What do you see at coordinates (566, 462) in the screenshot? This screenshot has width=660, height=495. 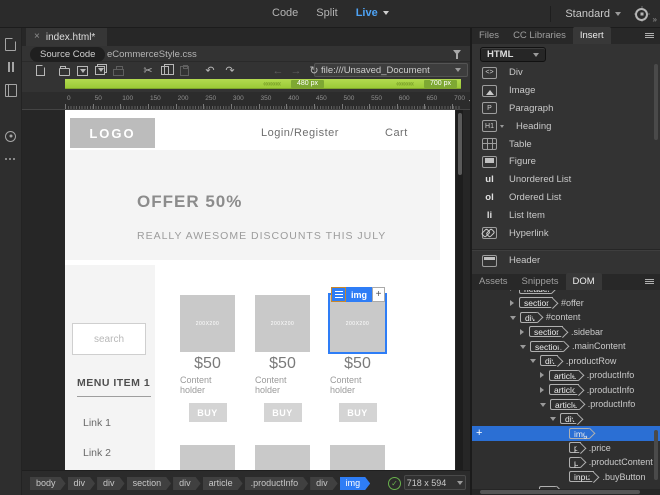 I see `dom-tree-node: p .productContent` at bounding box center [566, 462].